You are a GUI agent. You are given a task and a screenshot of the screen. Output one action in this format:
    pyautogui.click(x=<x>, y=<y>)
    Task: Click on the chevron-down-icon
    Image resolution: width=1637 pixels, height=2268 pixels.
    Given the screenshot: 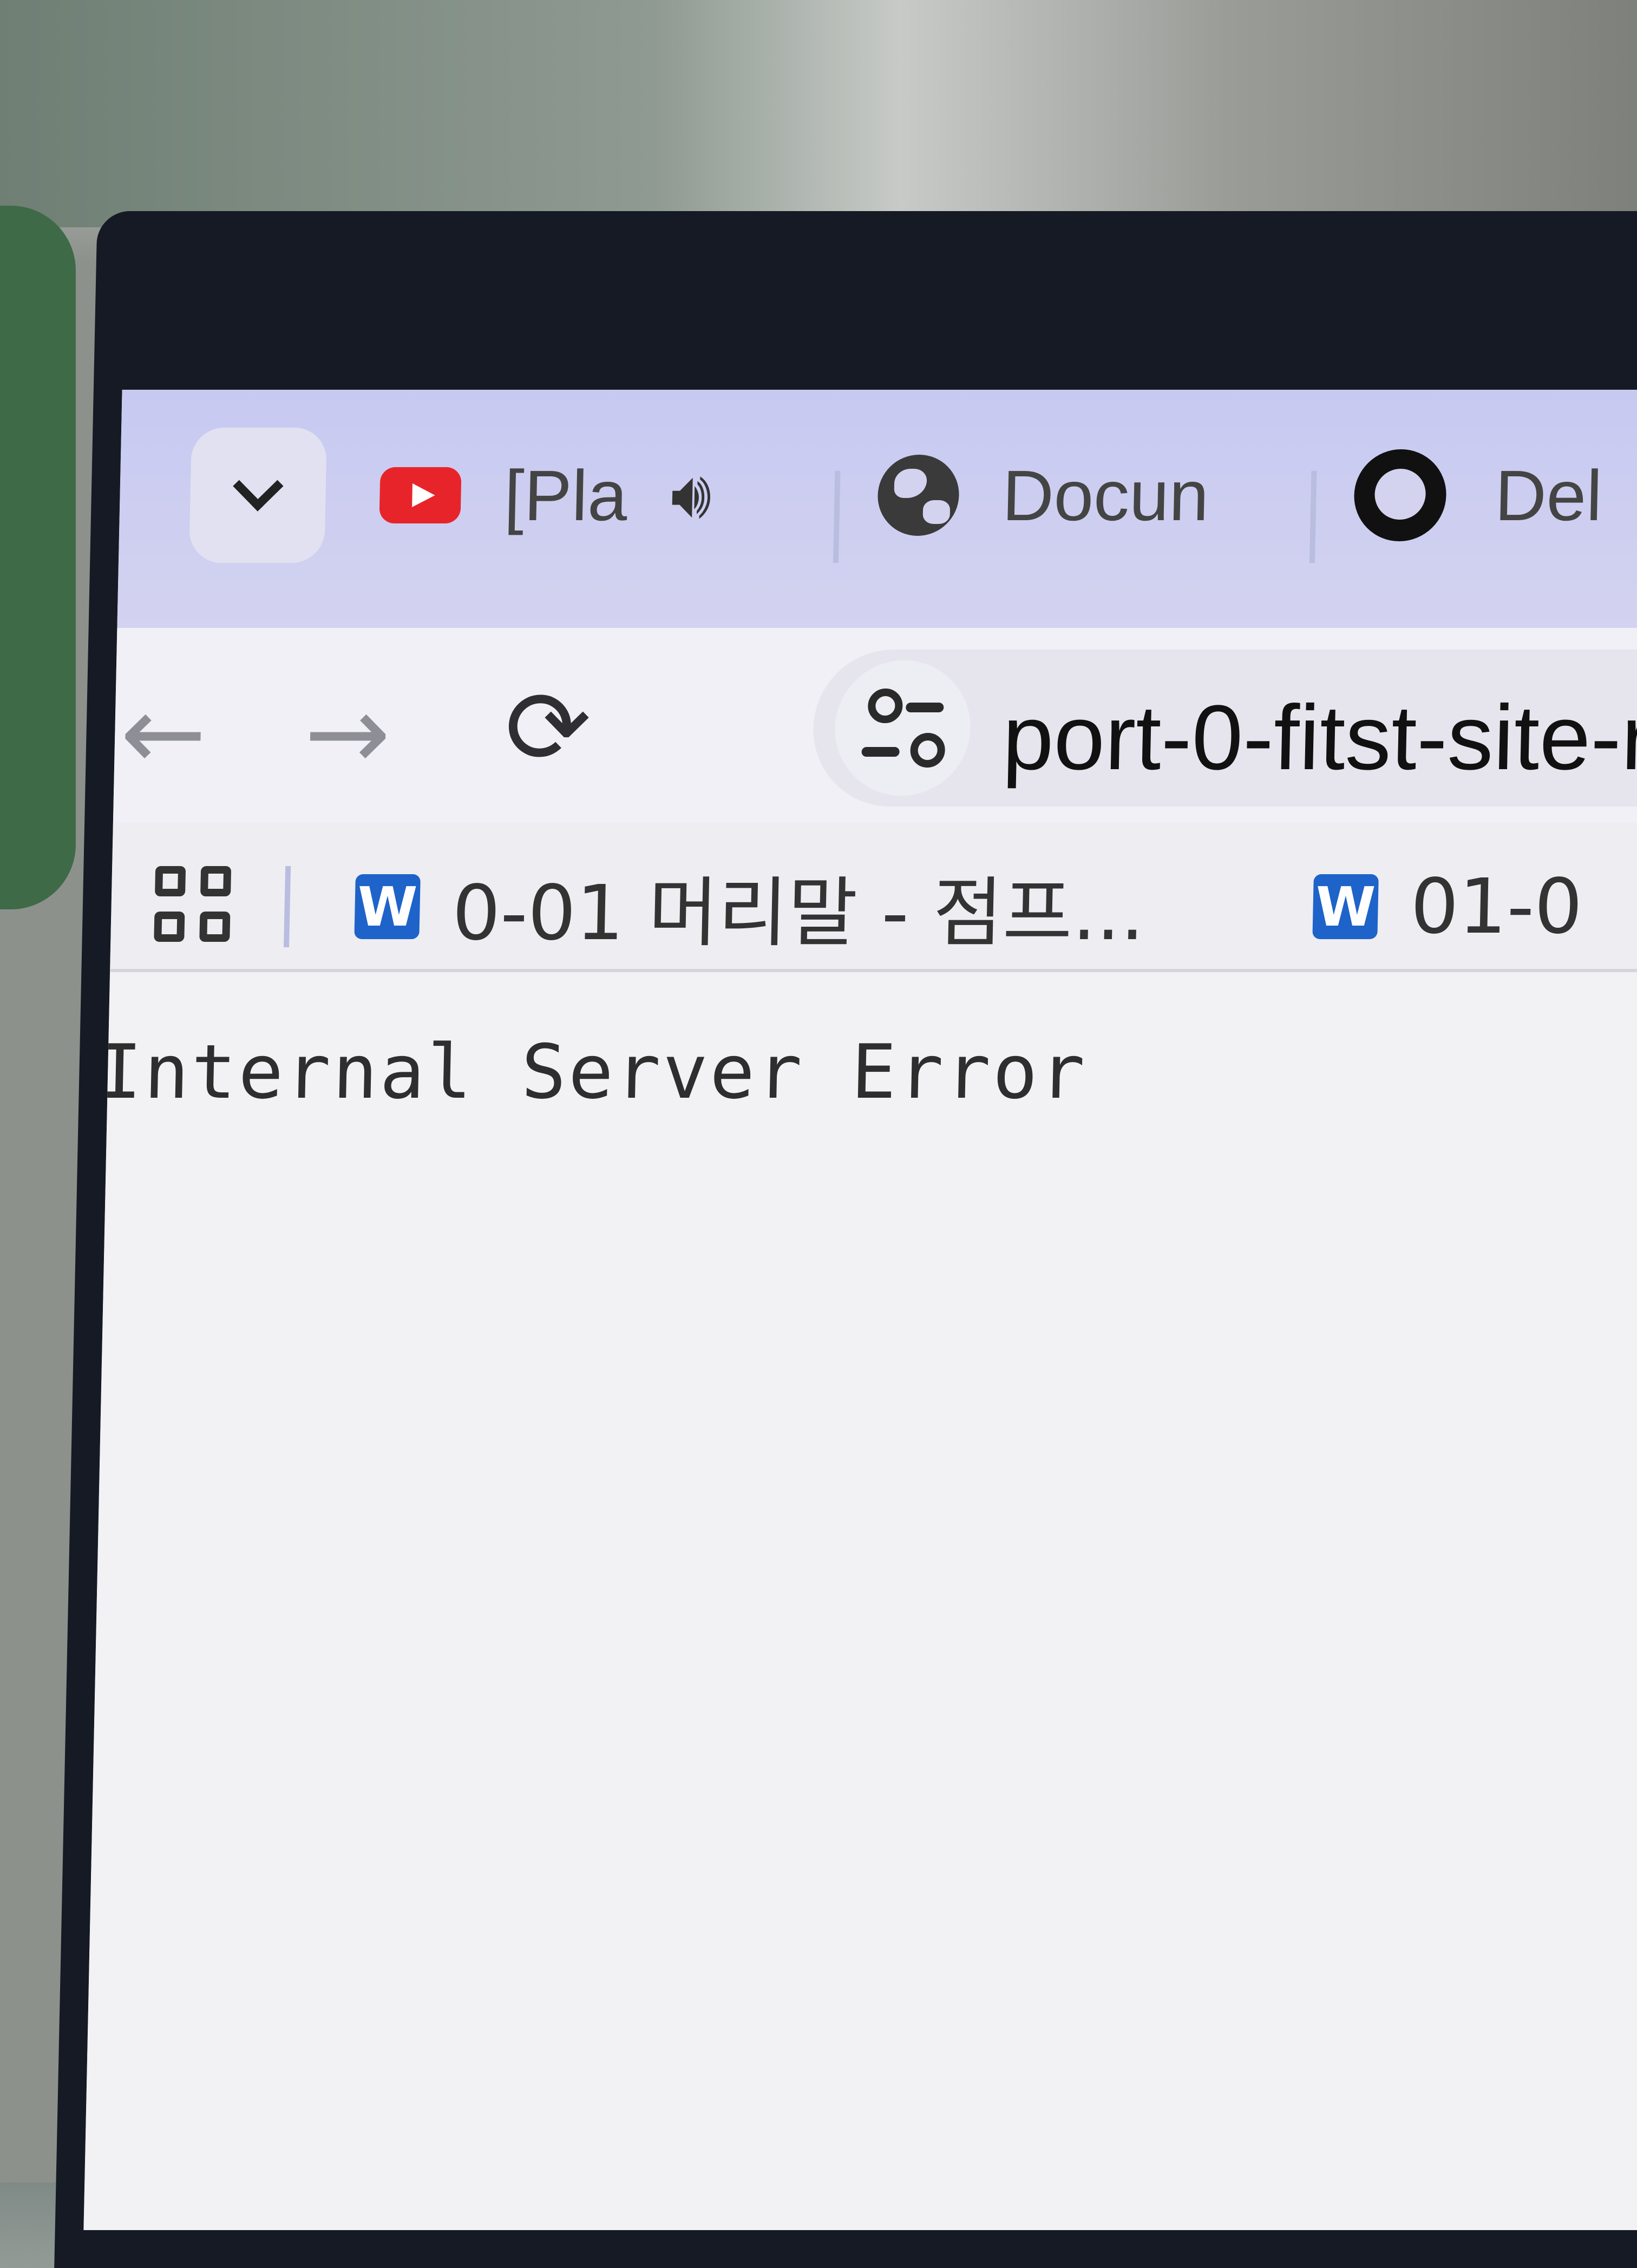 What is the action you would take?
    pyautogui.click(x=258, y=486)
    